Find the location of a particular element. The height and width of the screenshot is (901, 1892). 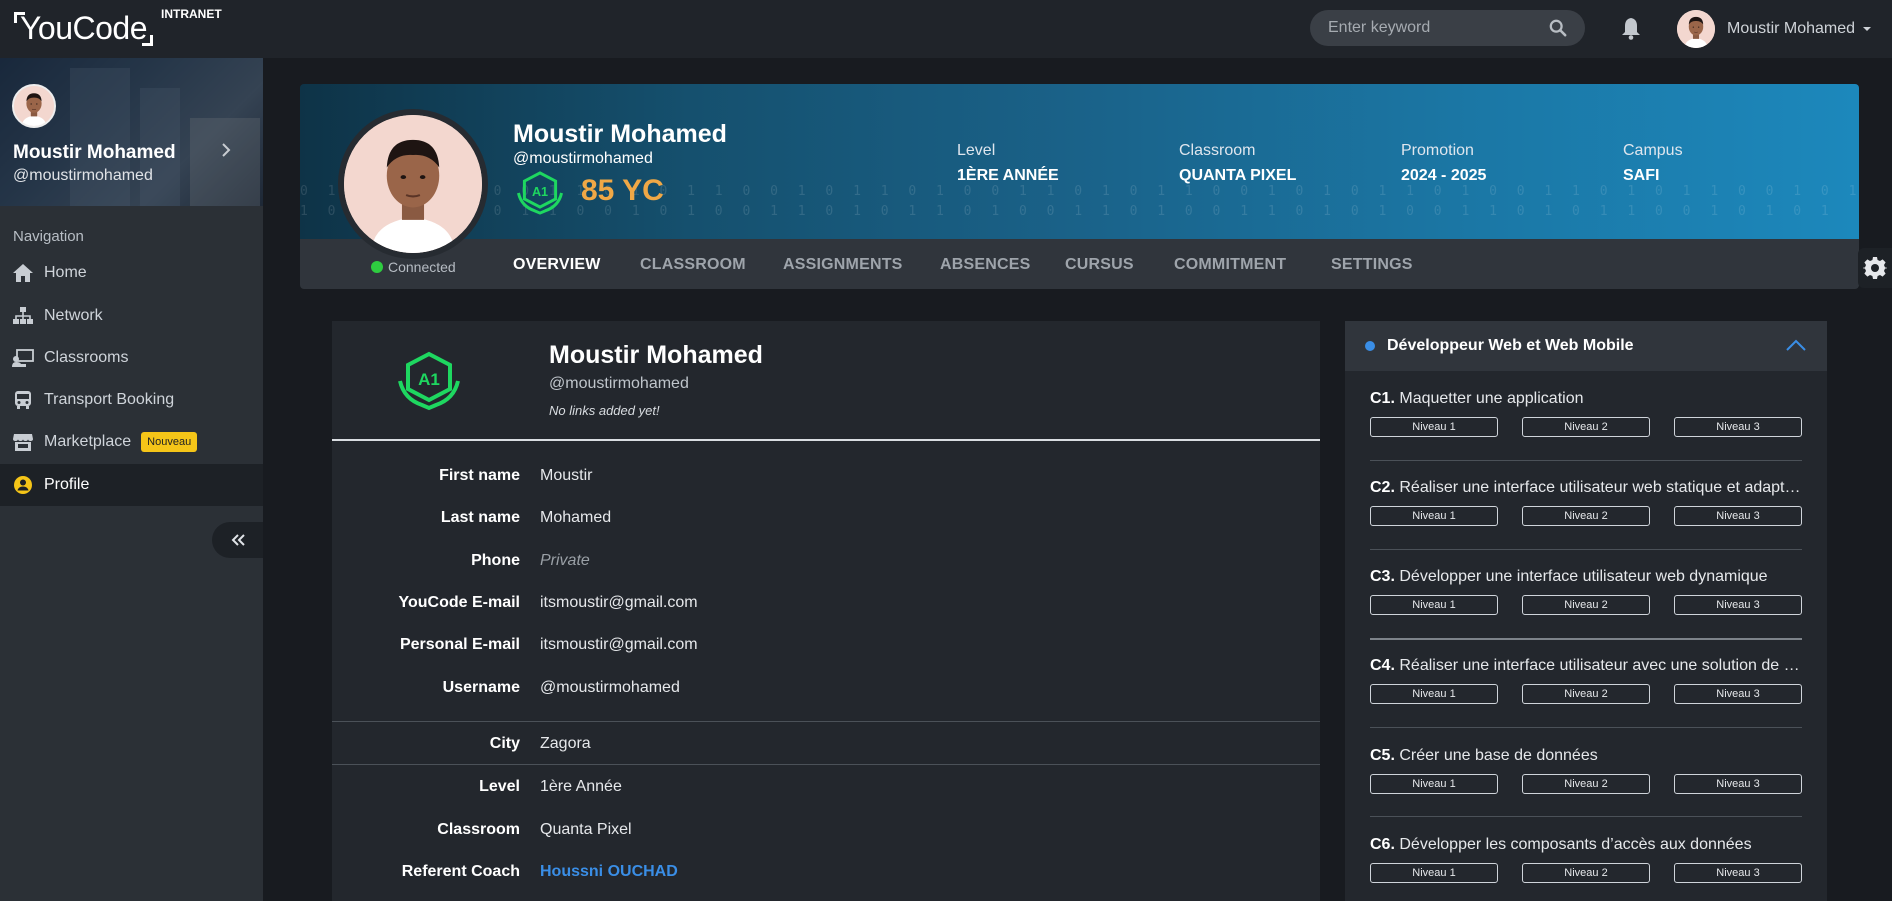

bell-icon is located at coordinates (1631, 28).